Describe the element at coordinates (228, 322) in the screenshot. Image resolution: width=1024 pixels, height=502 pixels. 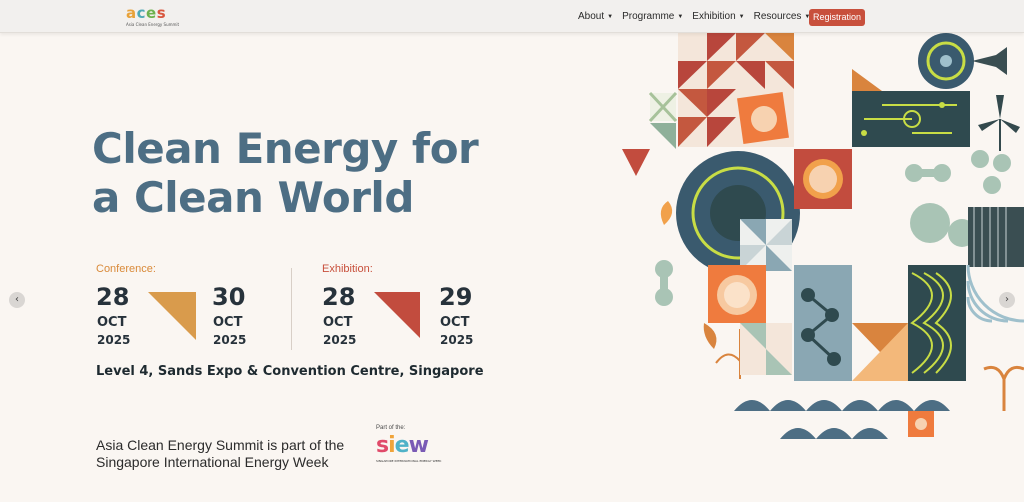
I see `conference-end-month: OCT` at that location.